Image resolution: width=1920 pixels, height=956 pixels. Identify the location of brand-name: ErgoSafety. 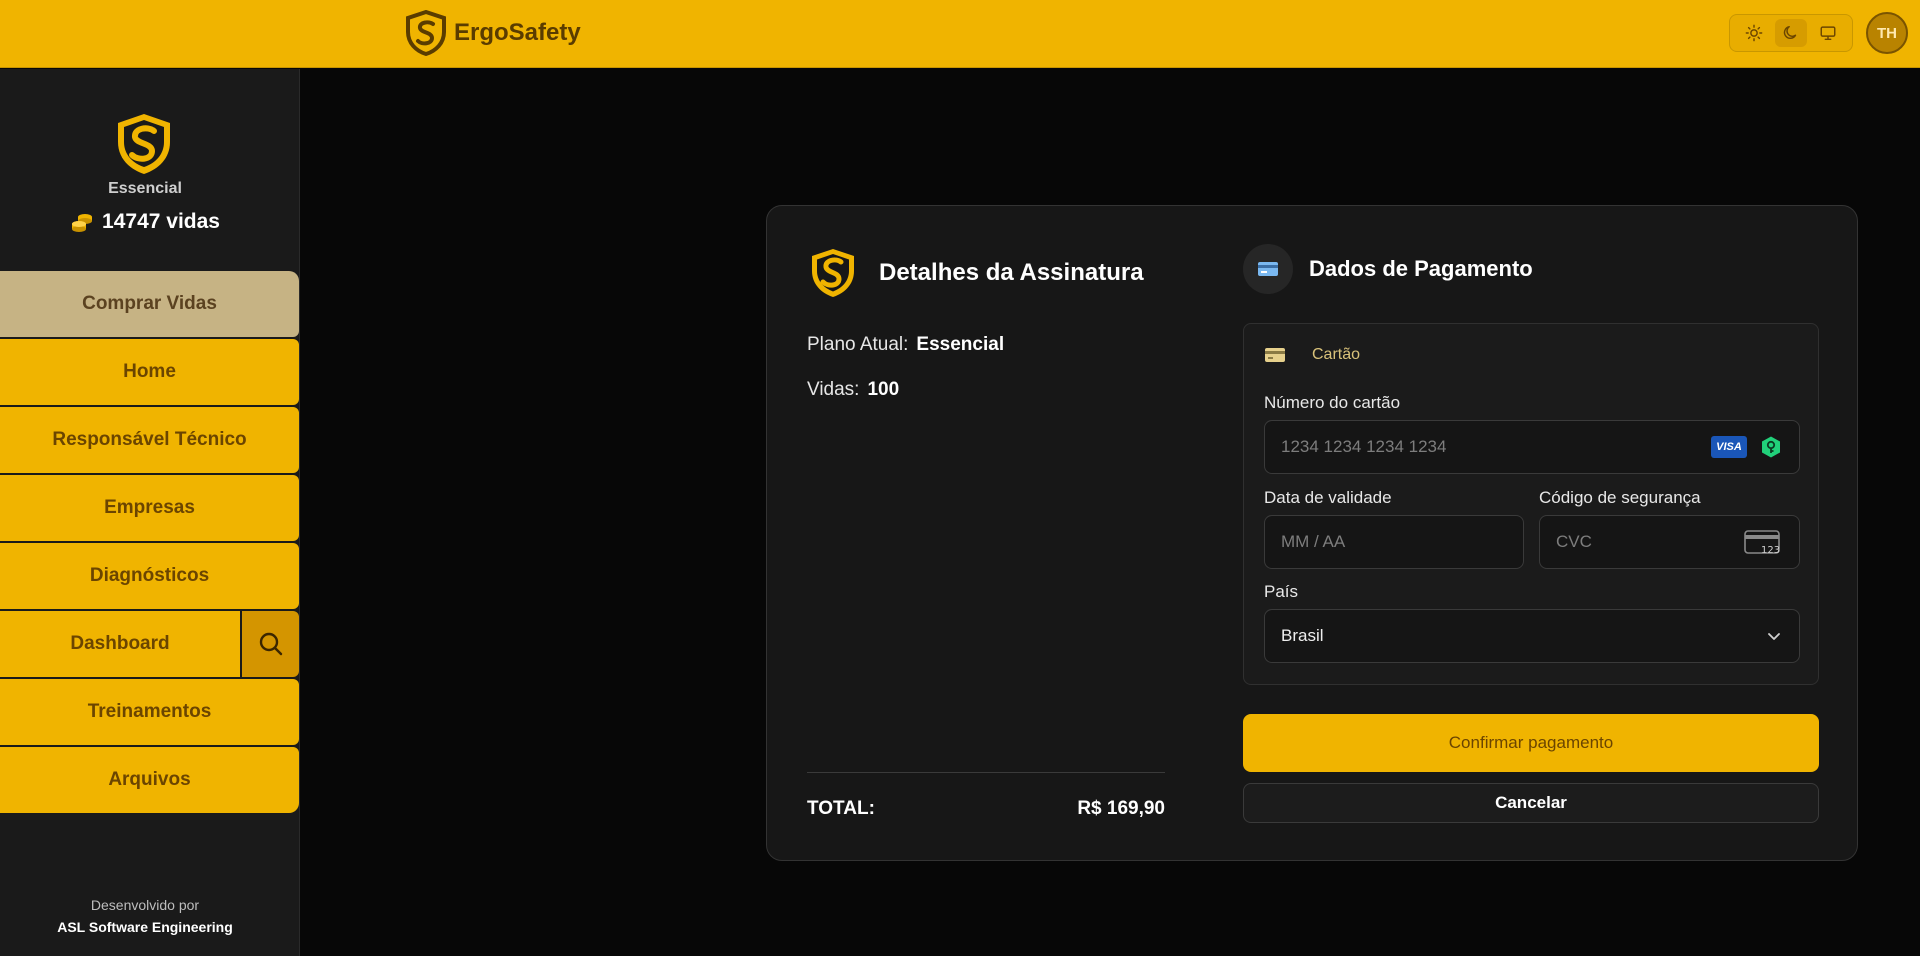
(517, 32).